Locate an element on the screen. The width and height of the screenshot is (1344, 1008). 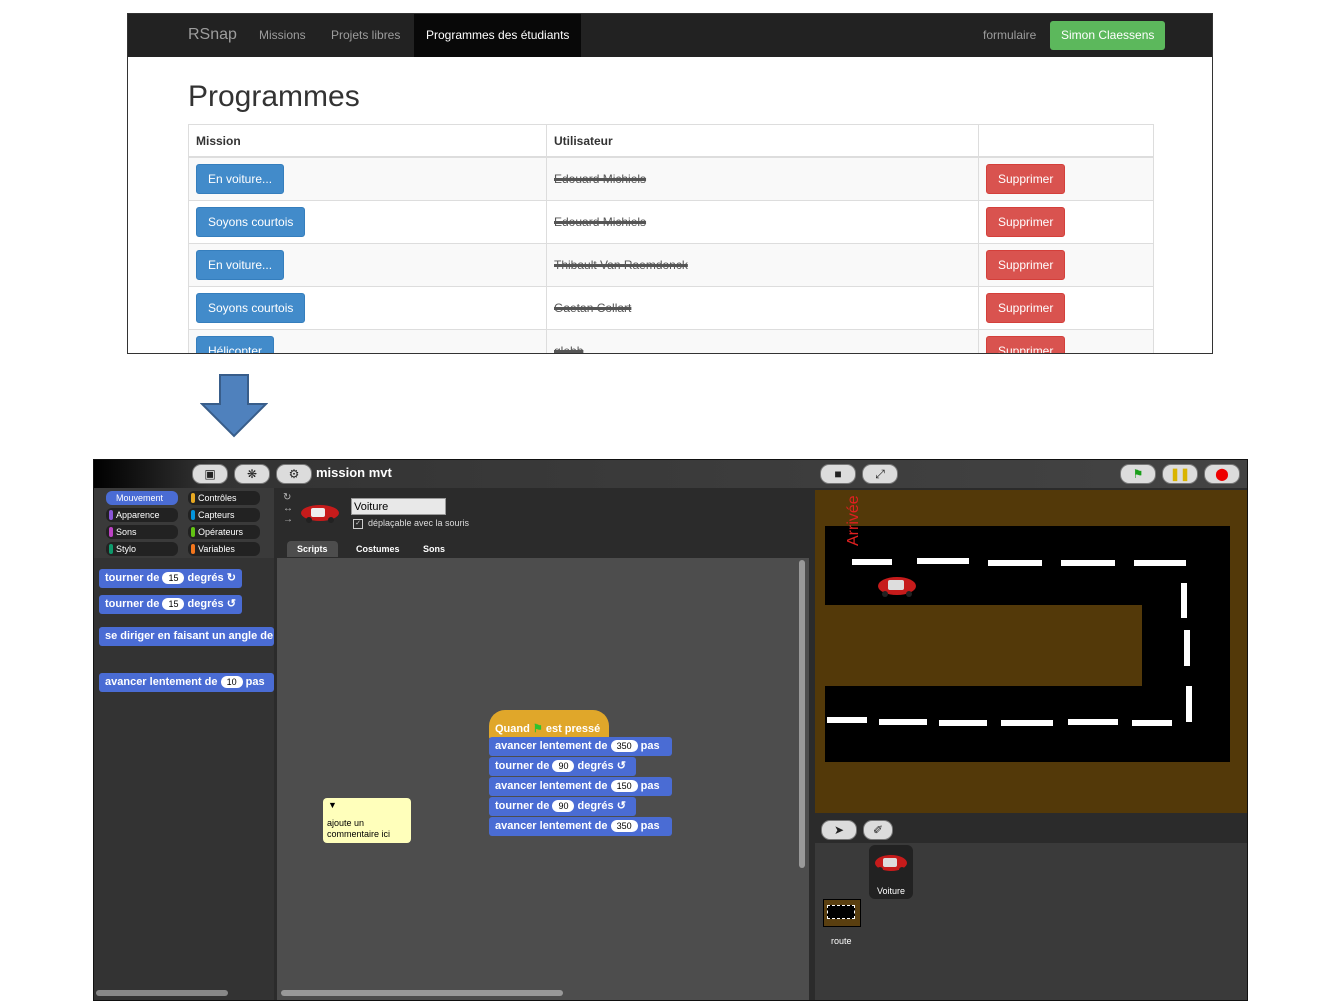
rotation-style-icons: ↻ ↔ → is located at coordinates (288, 508).